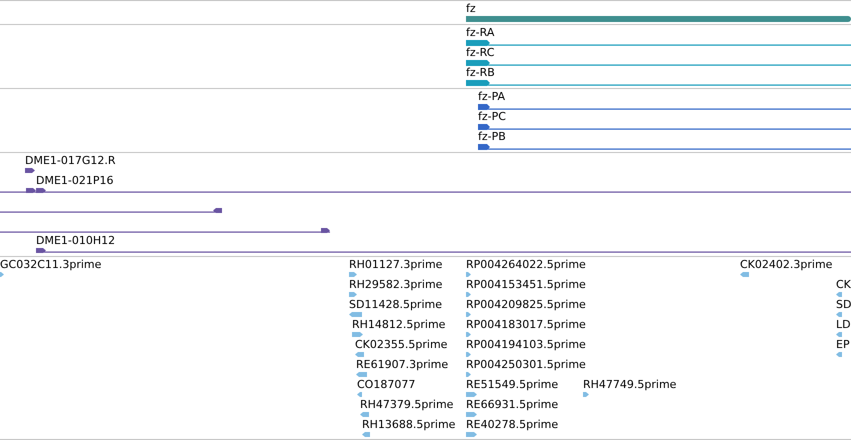  Describe the element at coordinates (512, 404) in the screenshot. I see `feature-label: RE66931.5prime` at that location.